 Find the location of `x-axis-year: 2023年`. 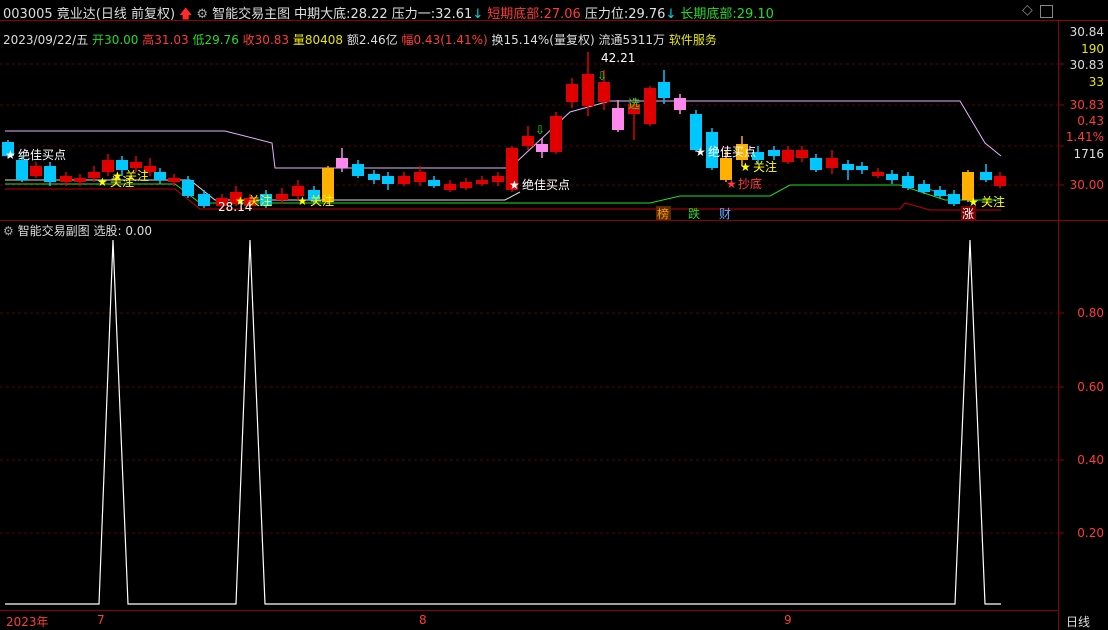

x-axis-year: 2023年 is located at coordinates (27, 622).